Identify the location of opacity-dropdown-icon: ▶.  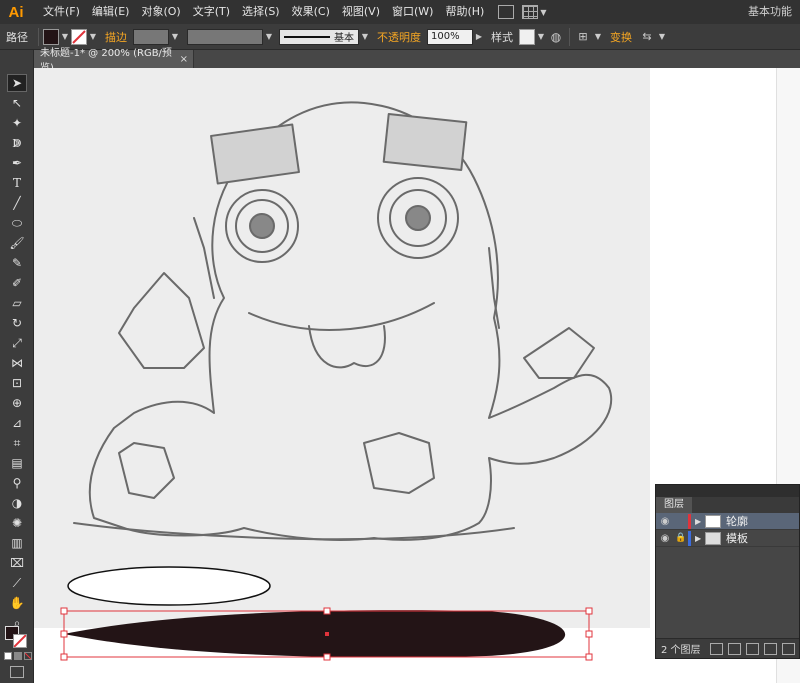
(479, 37).